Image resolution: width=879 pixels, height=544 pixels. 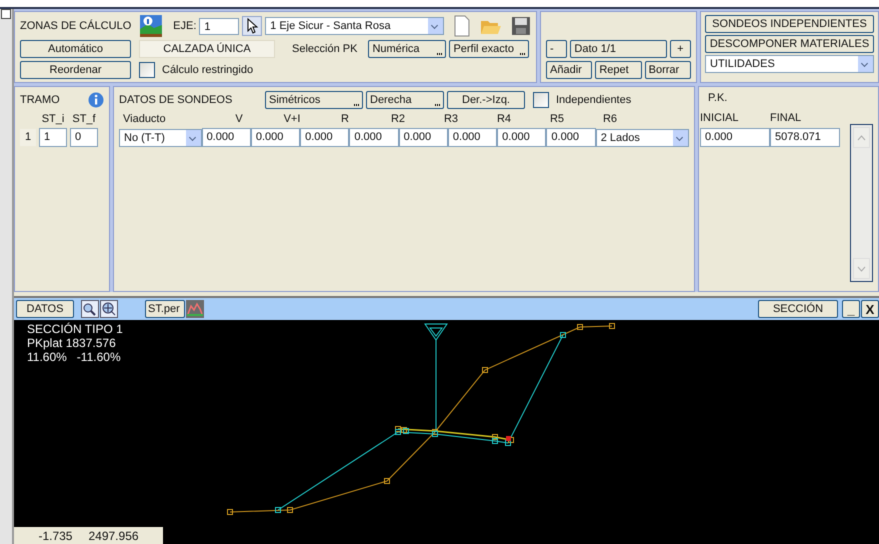 What do you see at coordinates (75, 69) in the screenshot?
I see `reordenar-button: Reordenar` at bounding box center [75, 69].